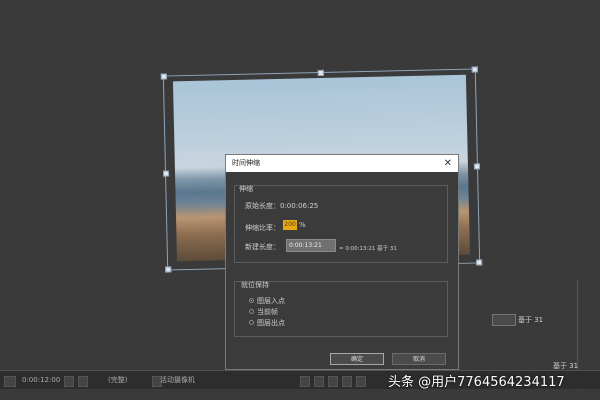  What do you see at coordinates (267, 312) in the screenshot?
I see `option-current-frame: 当前帧` at bounding box center [267, 312].